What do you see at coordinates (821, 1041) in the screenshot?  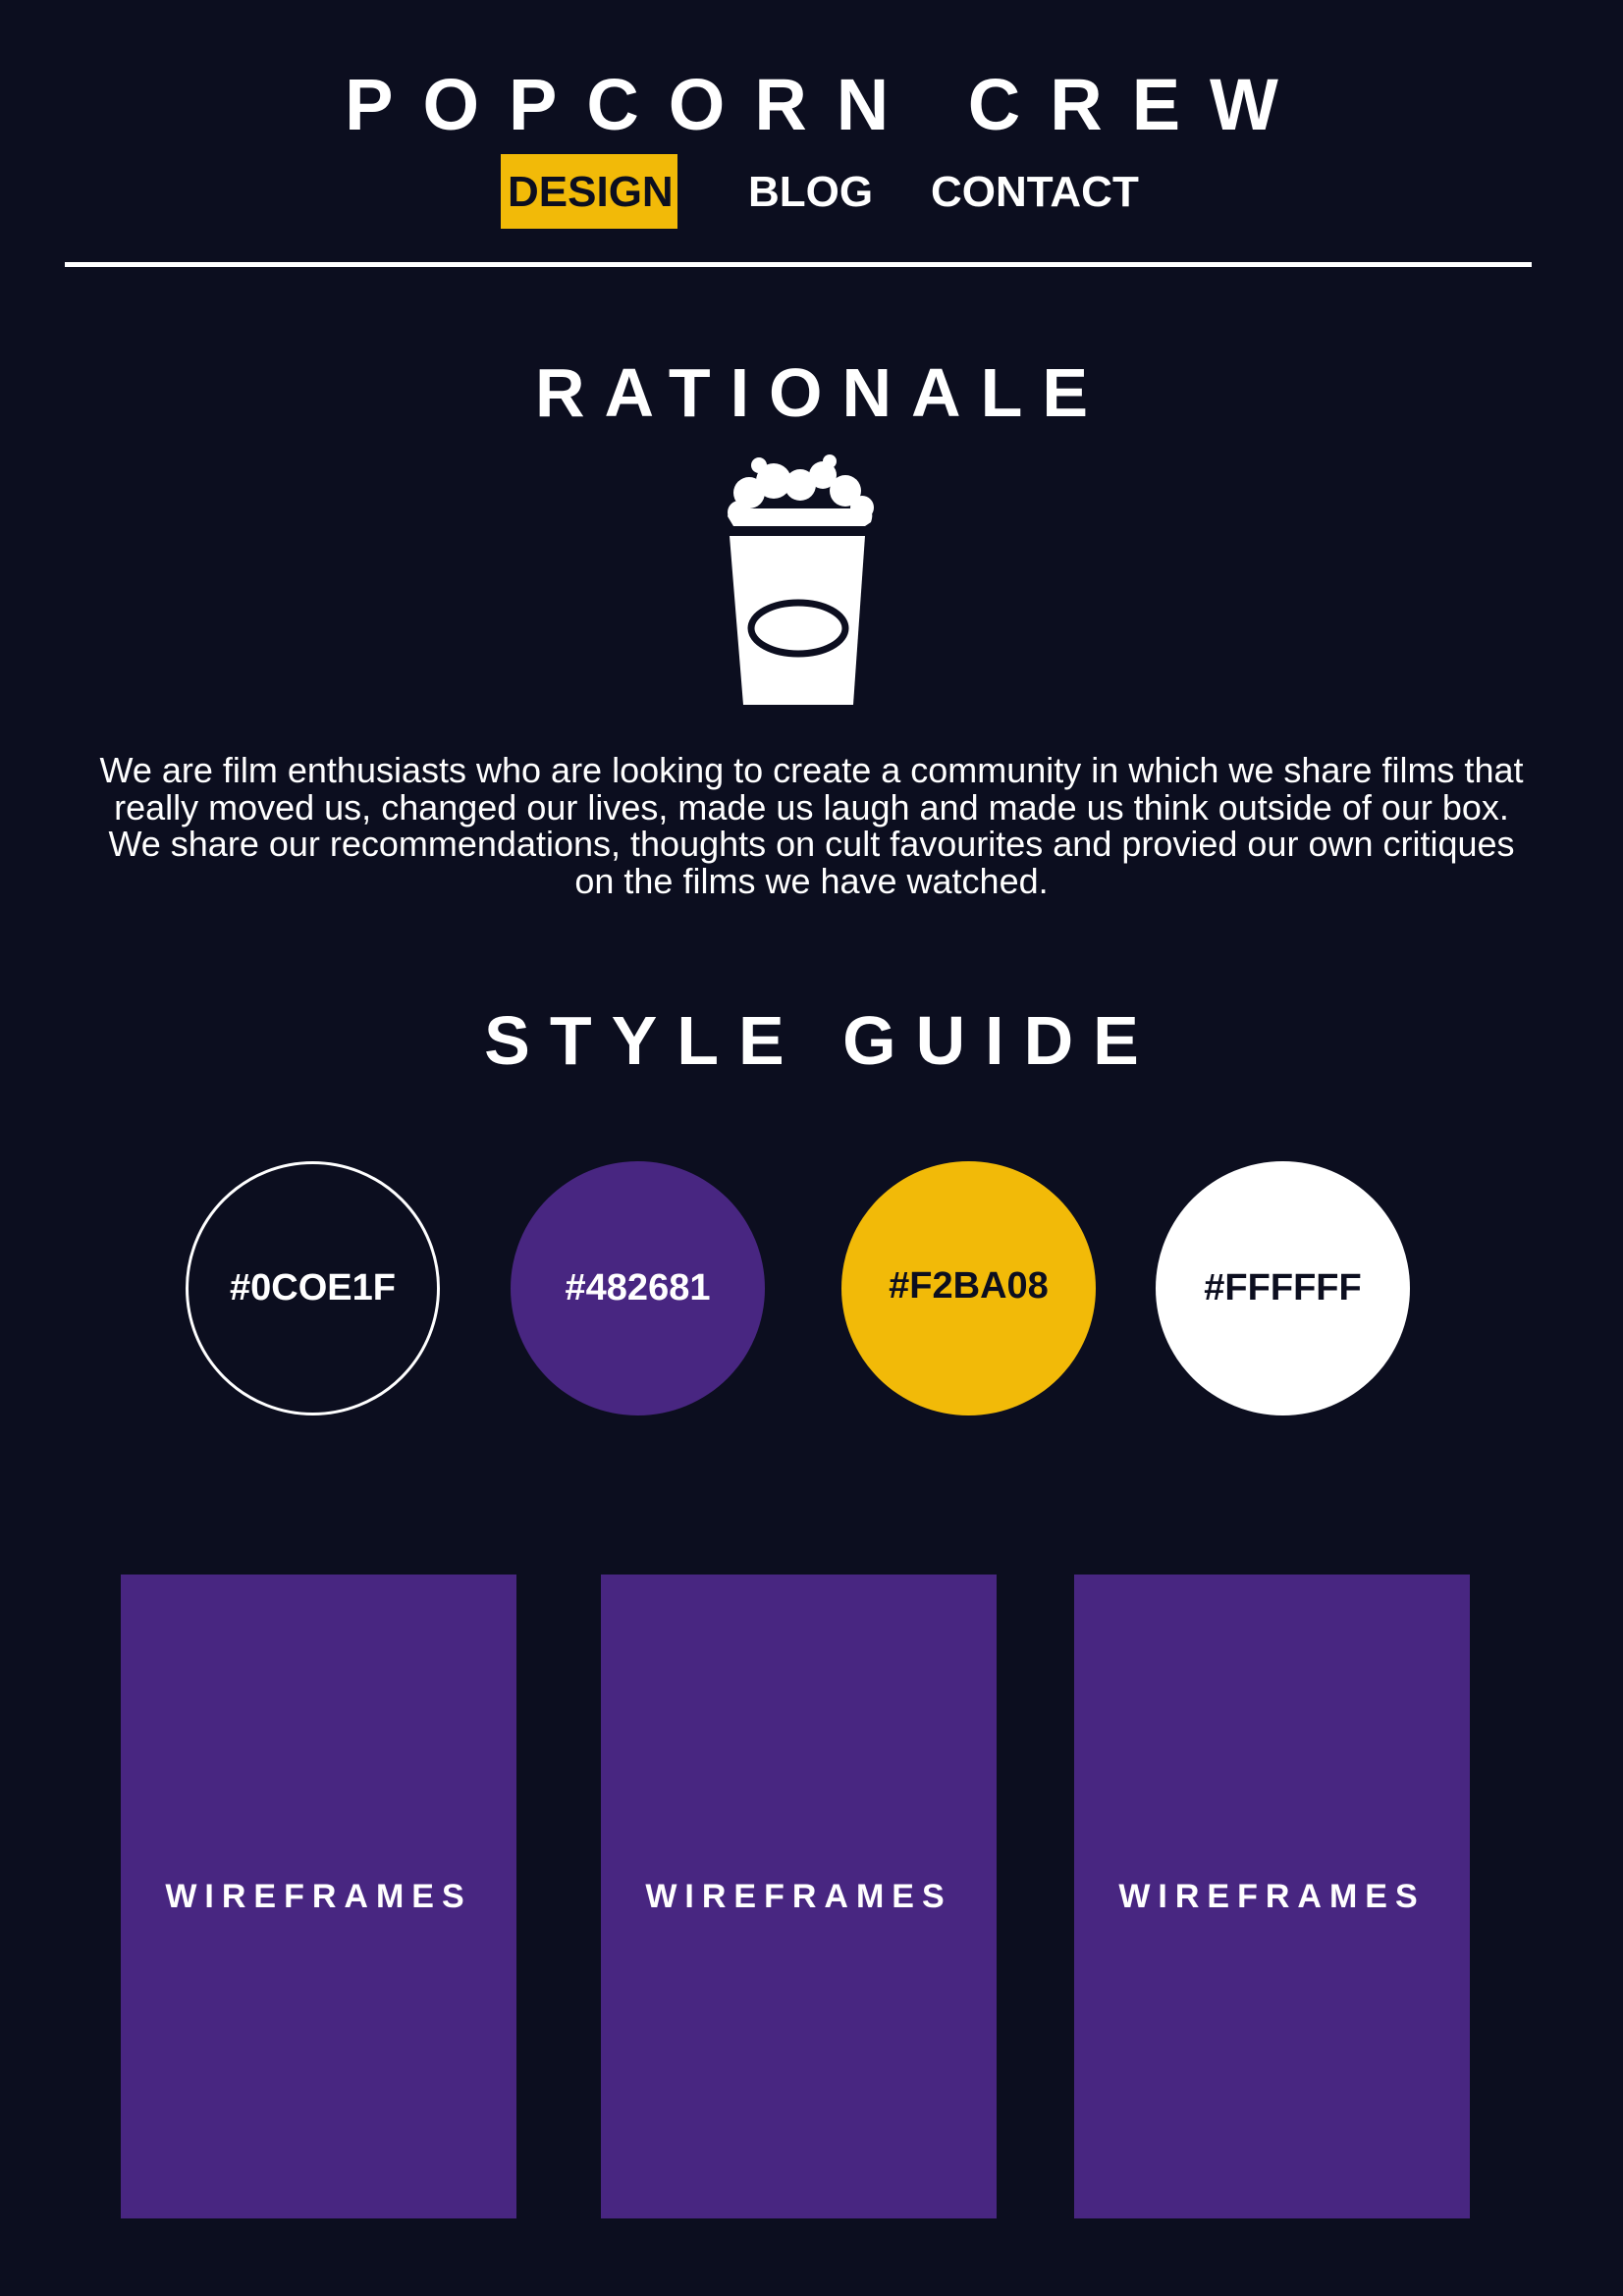 I see `style-guide-title: STYLE GUIDE` at bounding box center [821, 1041].